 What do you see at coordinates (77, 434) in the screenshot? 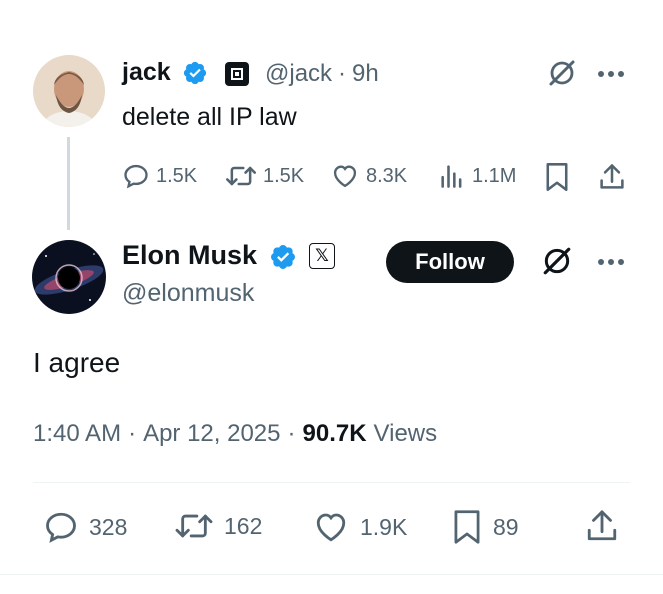
I see `tweet-time: 1:40 AM` at bounding box center [77, 434].